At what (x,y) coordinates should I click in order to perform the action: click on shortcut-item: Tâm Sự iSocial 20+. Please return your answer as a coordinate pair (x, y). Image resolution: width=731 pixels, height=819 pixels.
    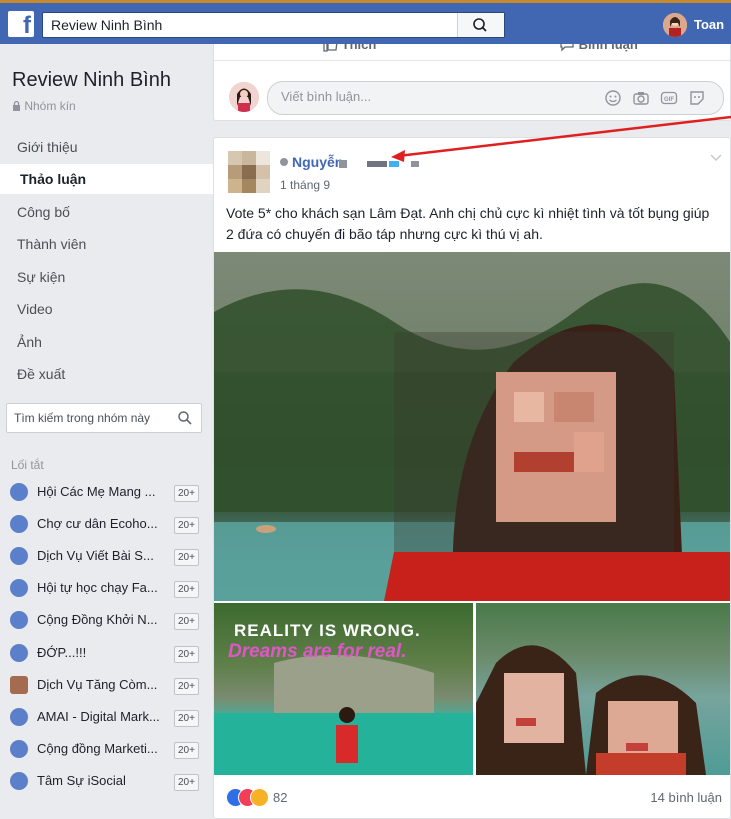
    Looking at the image, I should click on (105, 782).